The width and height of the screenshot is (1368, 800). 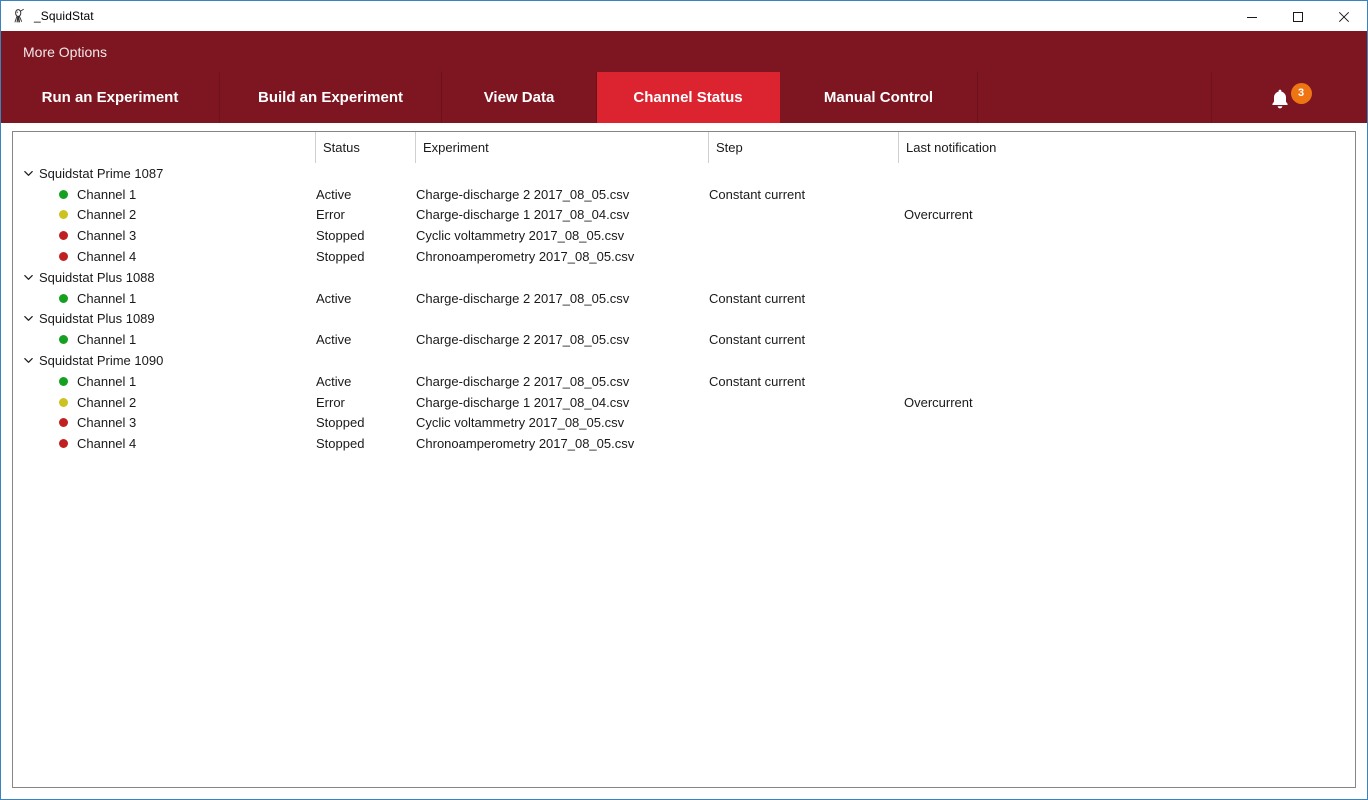 I want to click on device-group-cell: Squidstat Prime 1090, so click(x=164, y=360).